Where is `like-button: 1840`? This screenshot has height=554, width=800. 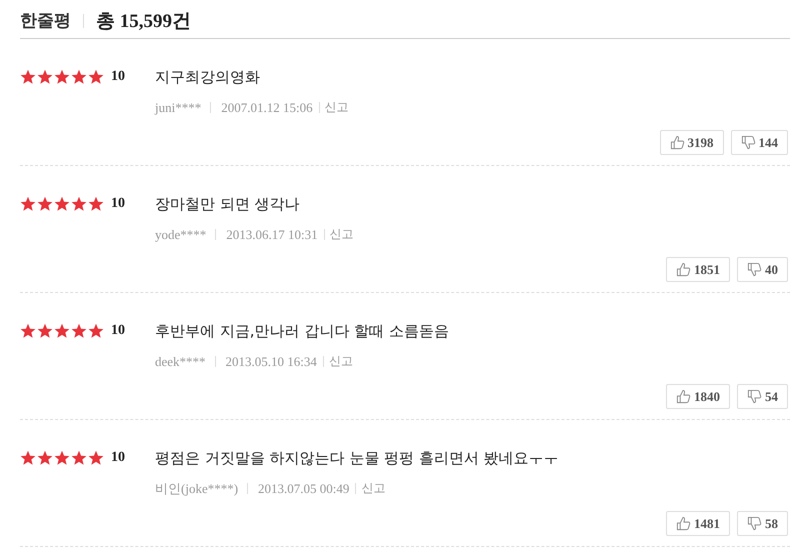
like-button: 1840 is located at coordinates (698, 396).